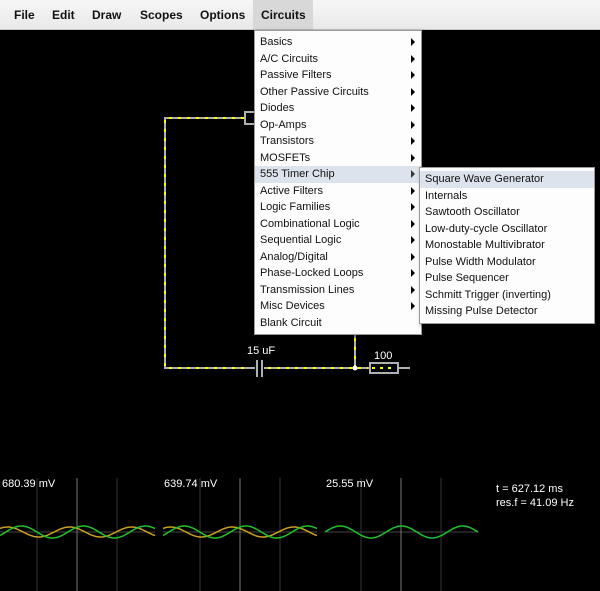 The image size is (600, 591). I want to click on submenu-item-internals: Internals, so click(507, 196).